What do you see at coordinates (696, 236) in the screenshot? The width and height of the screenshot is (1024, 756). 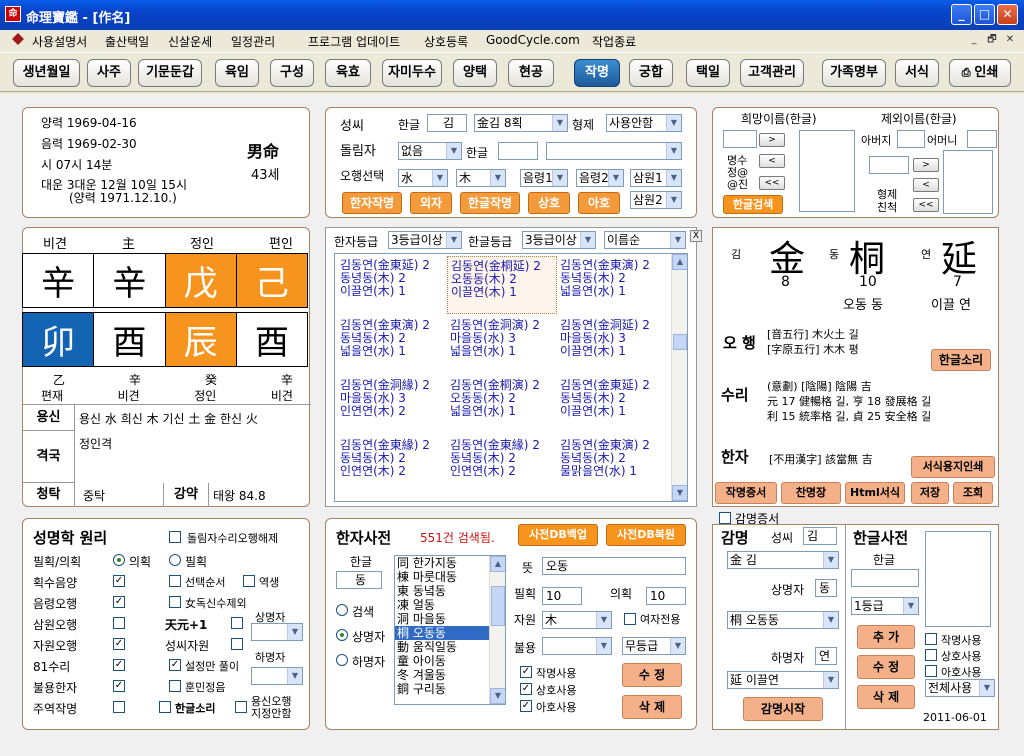 I see `close-icon: X` at bounding box center [696, 236].